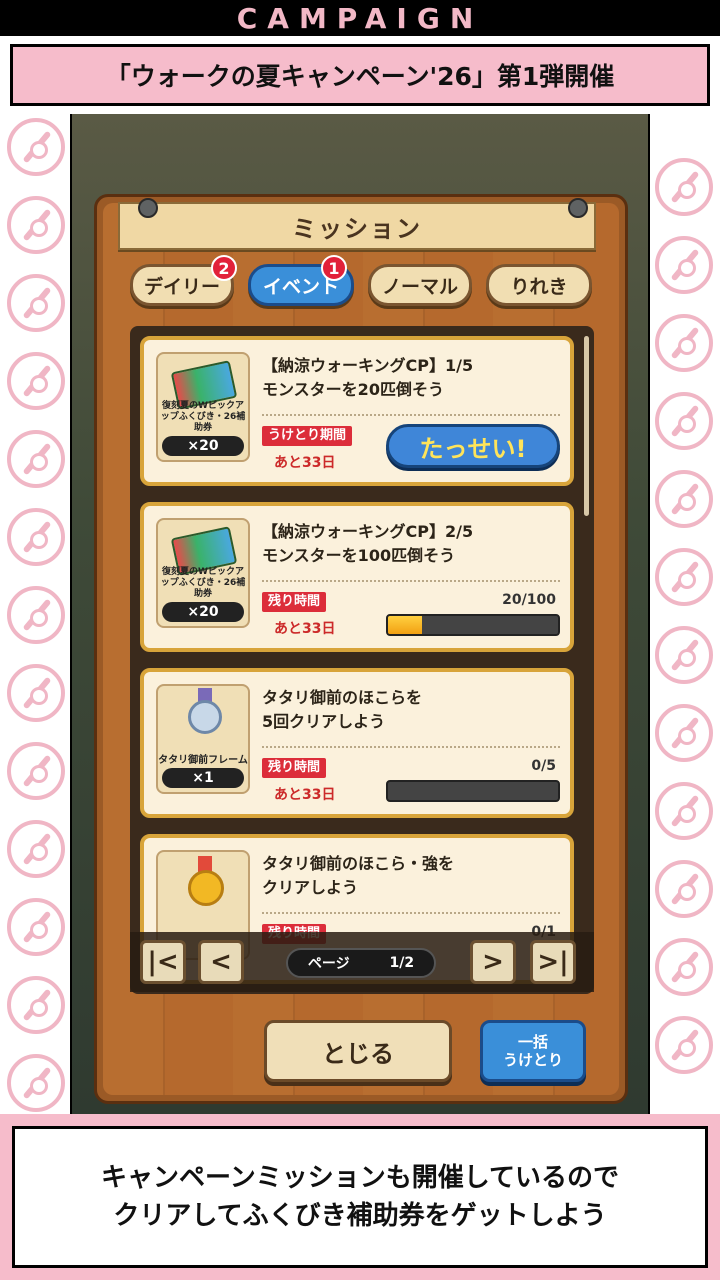 This screenshot has width=720, height=1280. What do you see at coordinates (529, 600) in the screenshot?
I see `progress-text: 20/100` at bounding box center [529, 600].